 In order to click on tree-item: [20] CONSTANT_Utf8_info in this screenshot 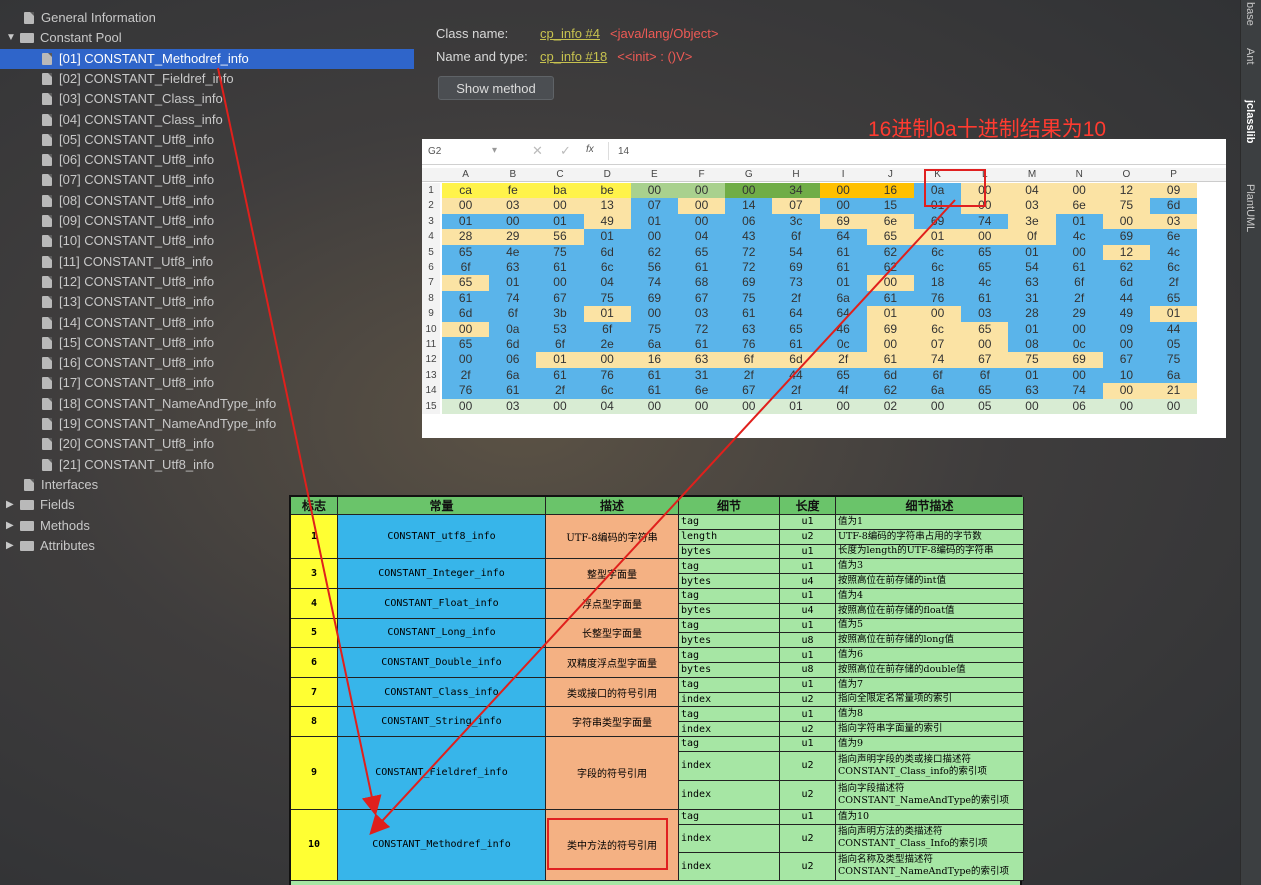, I will do `click(128, 444)`.